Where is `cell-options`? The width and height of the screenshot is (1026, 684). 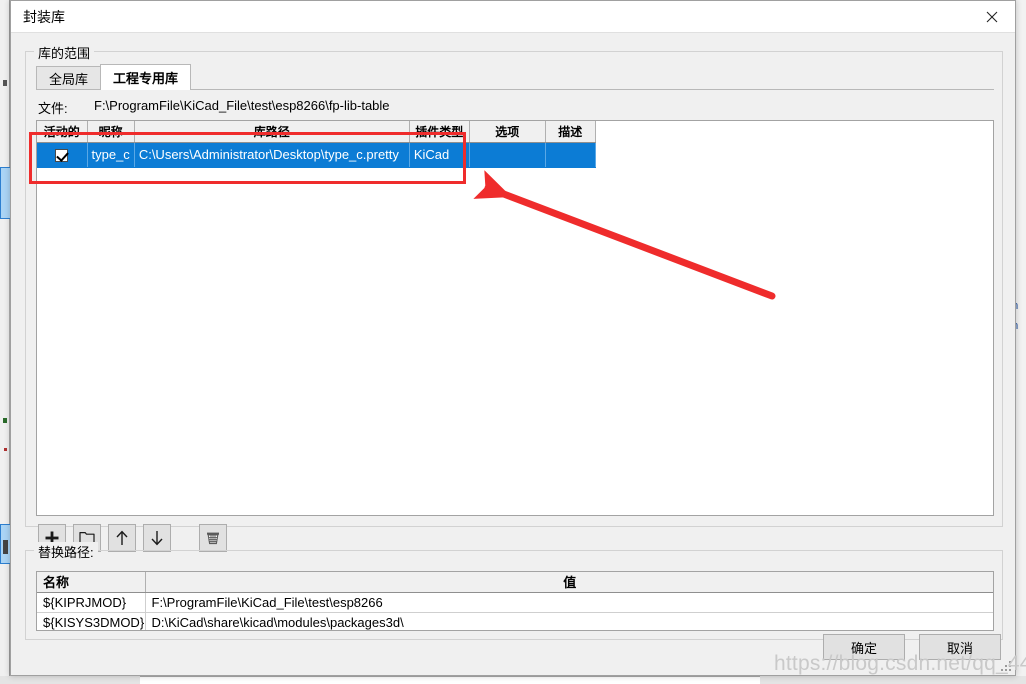 cell-options is located at coordinates (507, 155).